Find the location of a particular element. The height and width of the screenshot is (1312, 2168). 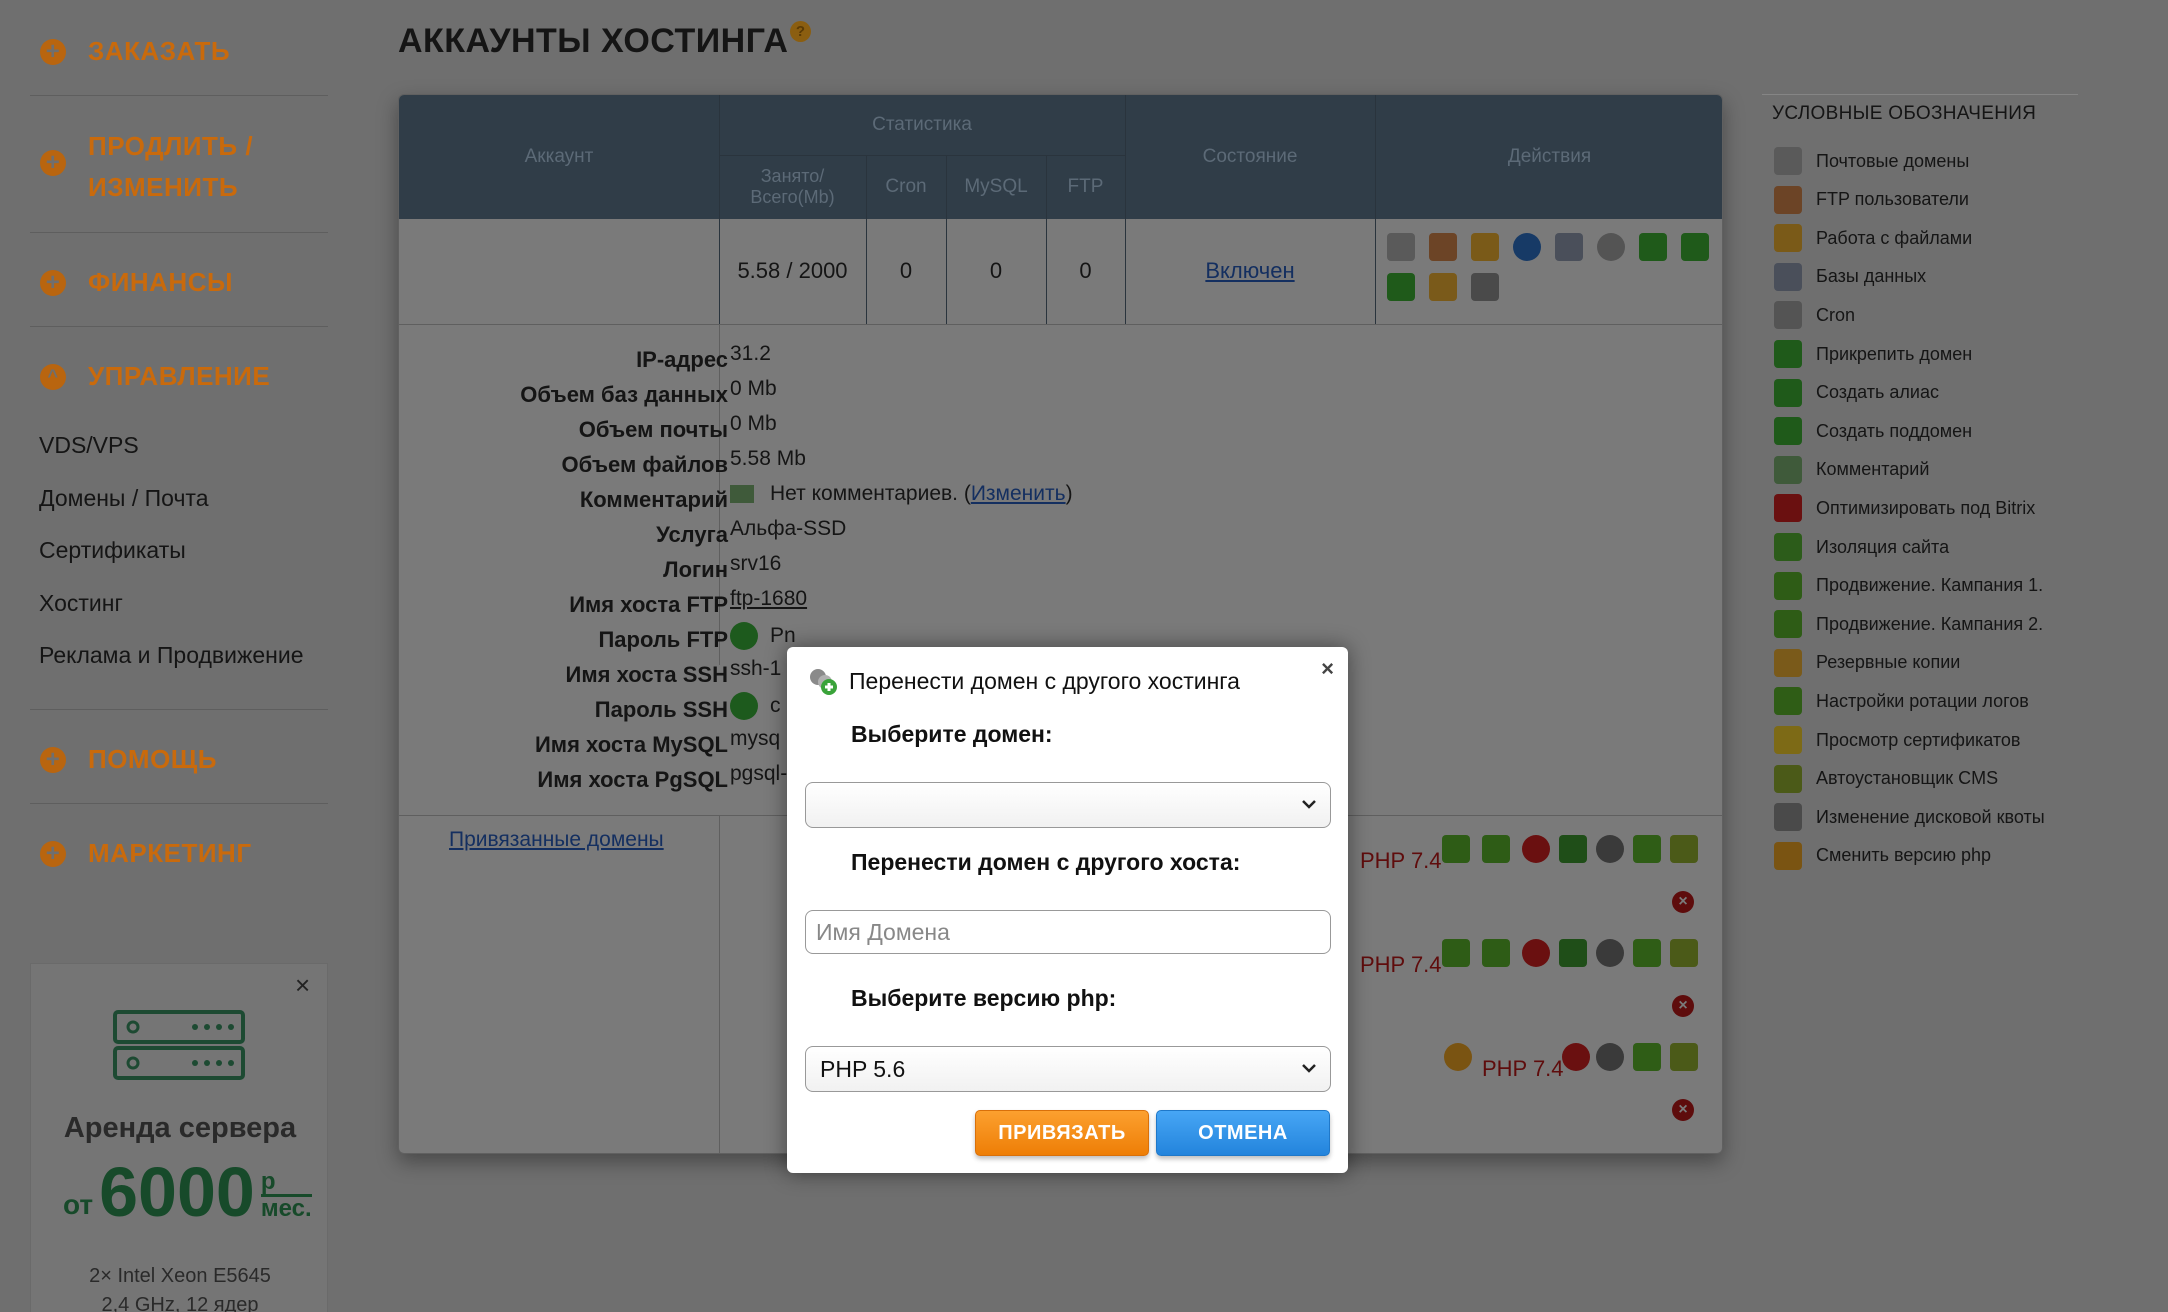

menu-marketing: + МАРКЕТИНГ is located at coordinates (146, 853).